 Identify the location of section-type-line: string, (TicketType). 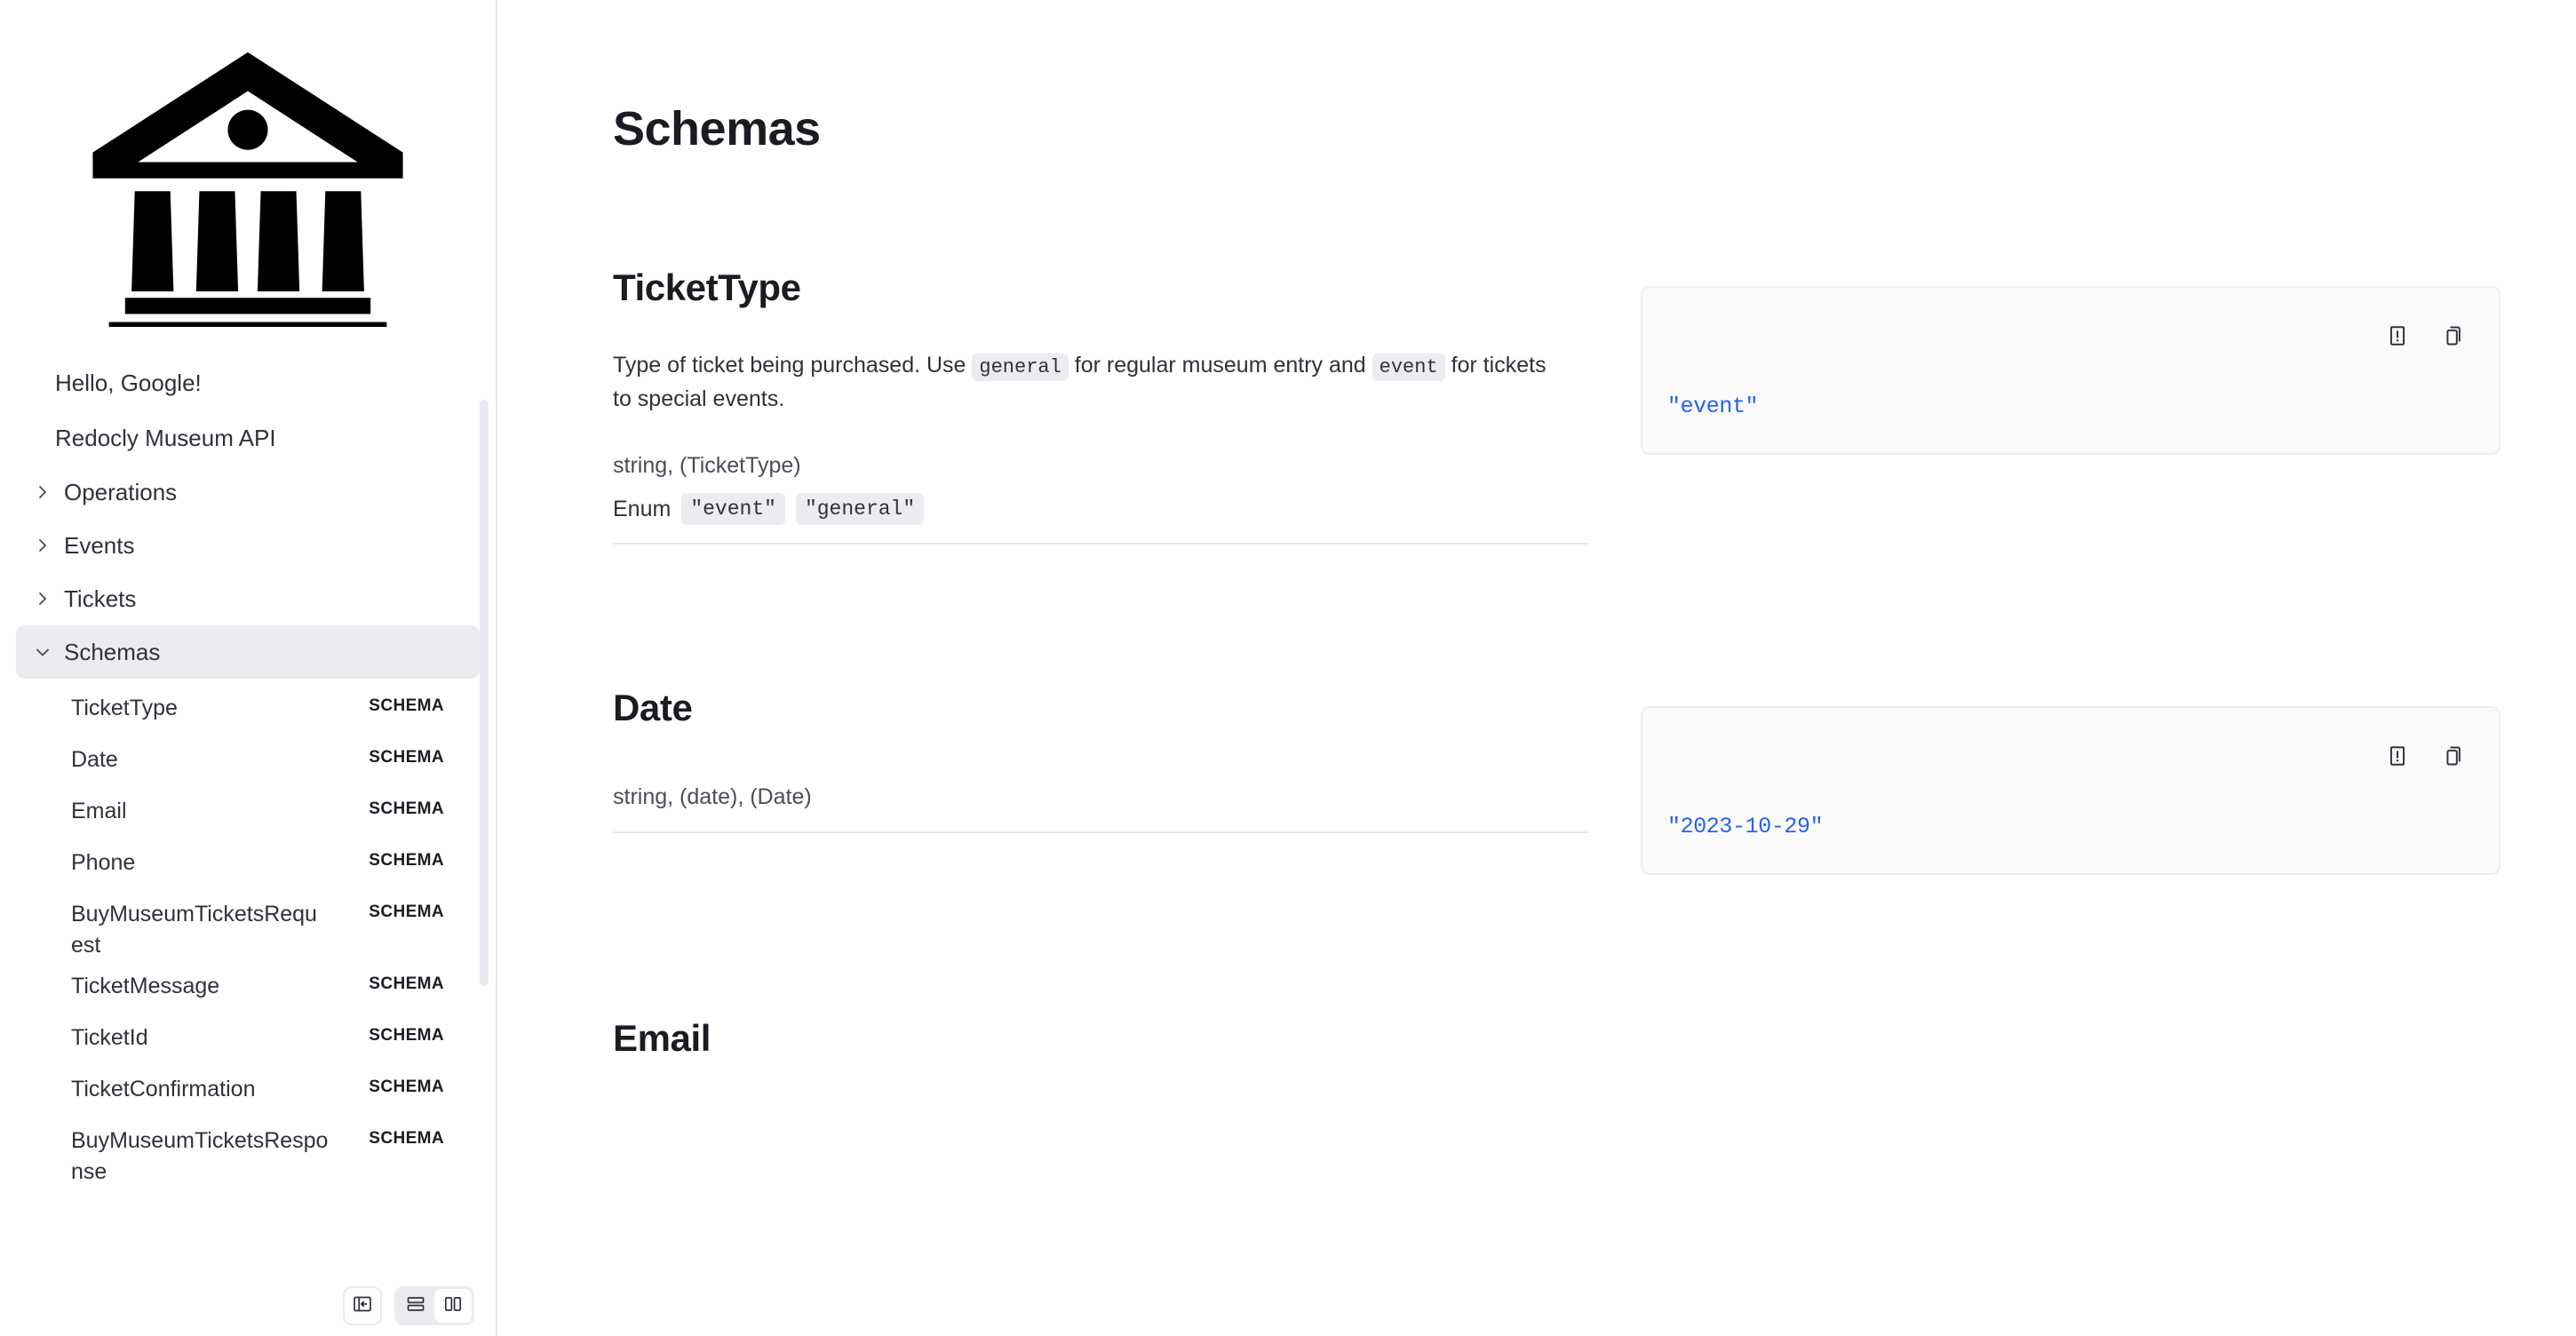
(707, 466).